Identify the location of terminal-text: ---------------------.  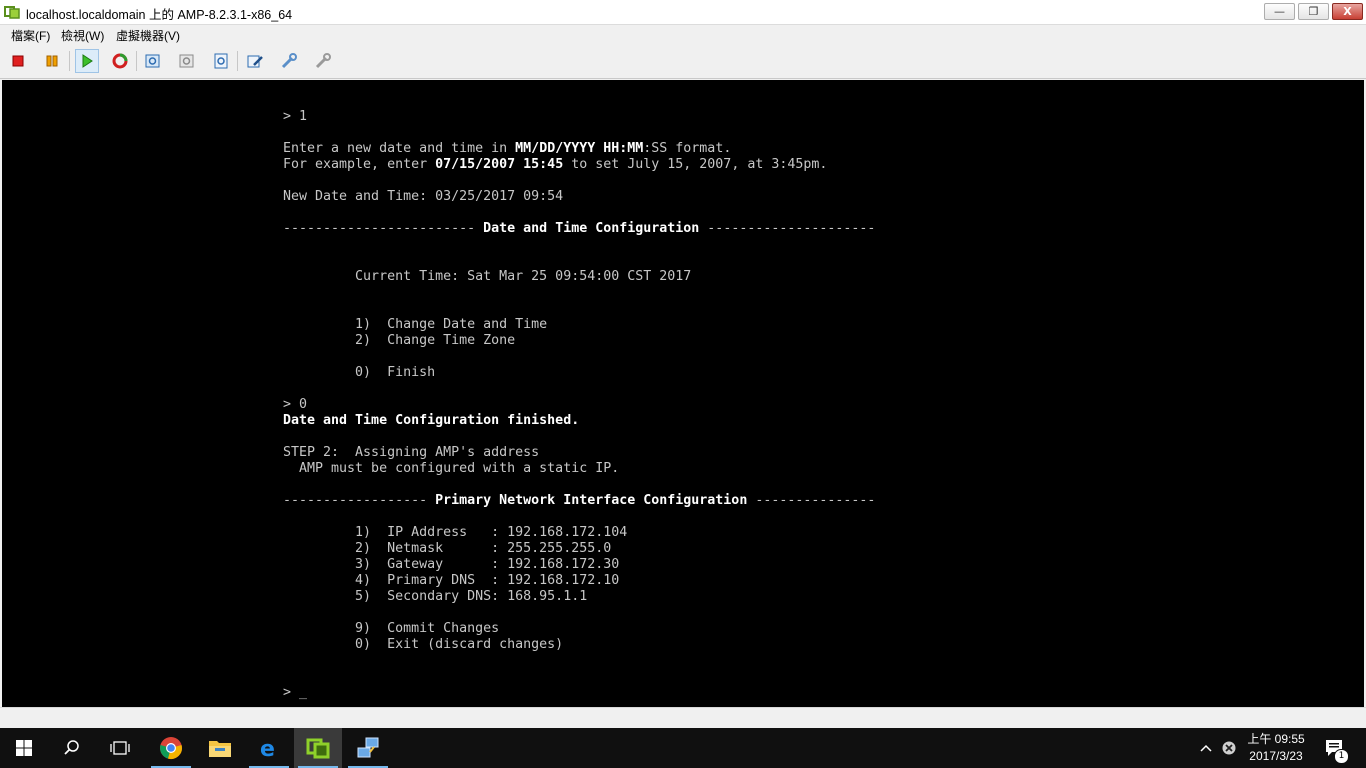
(787, 228).